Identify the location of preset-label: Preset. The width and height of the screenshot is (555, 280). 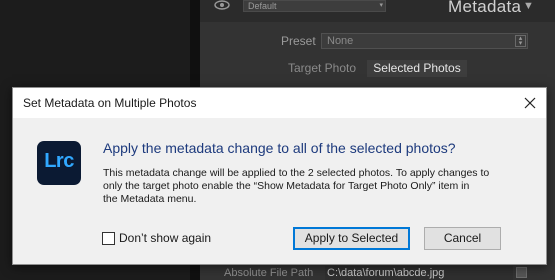
(298, 41).